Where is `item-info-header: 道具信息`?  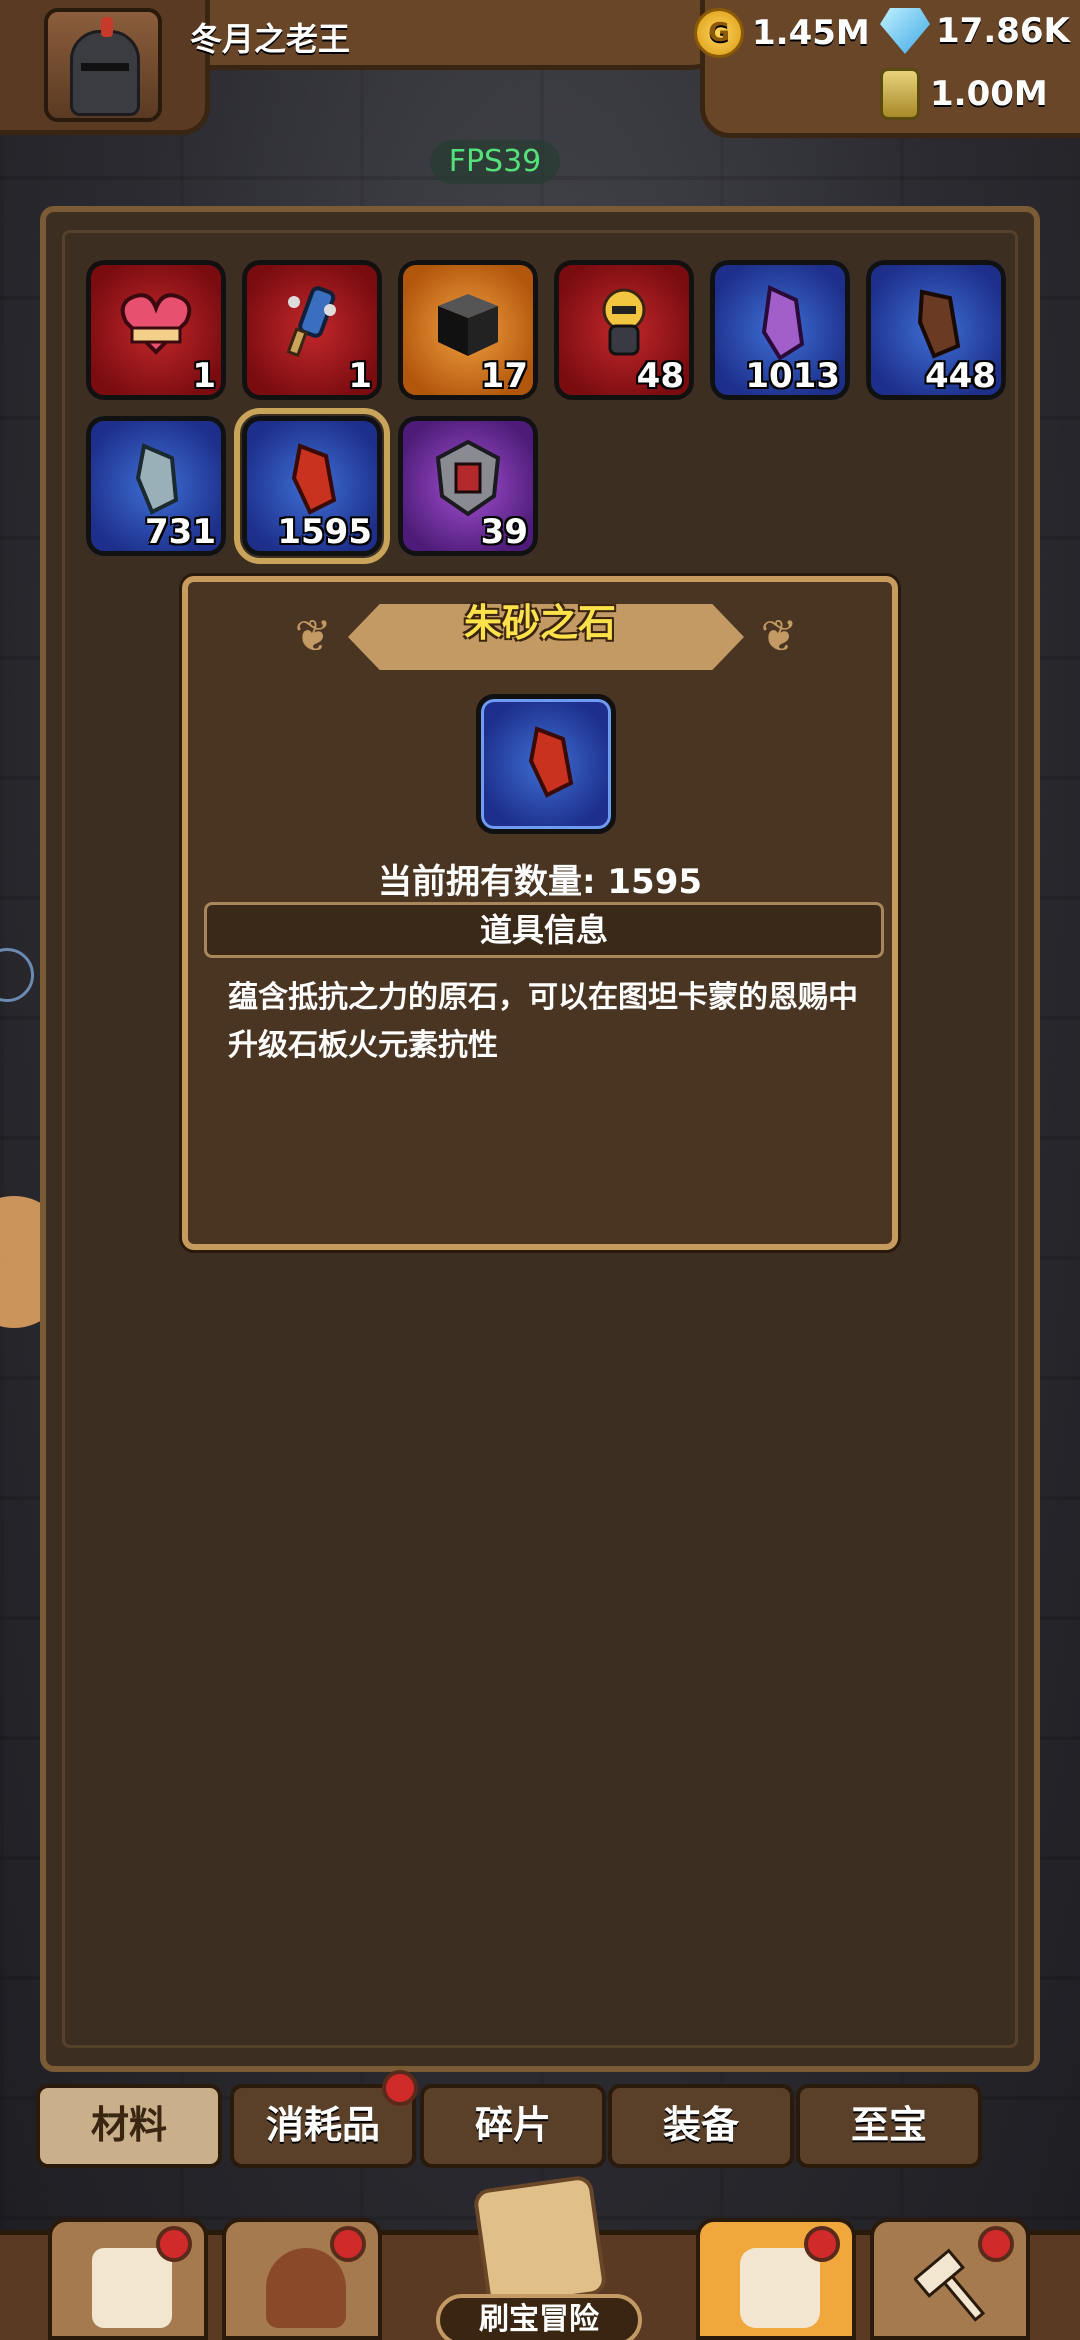 item-info-header: 道具信息 is located at coordinates (544, 930).